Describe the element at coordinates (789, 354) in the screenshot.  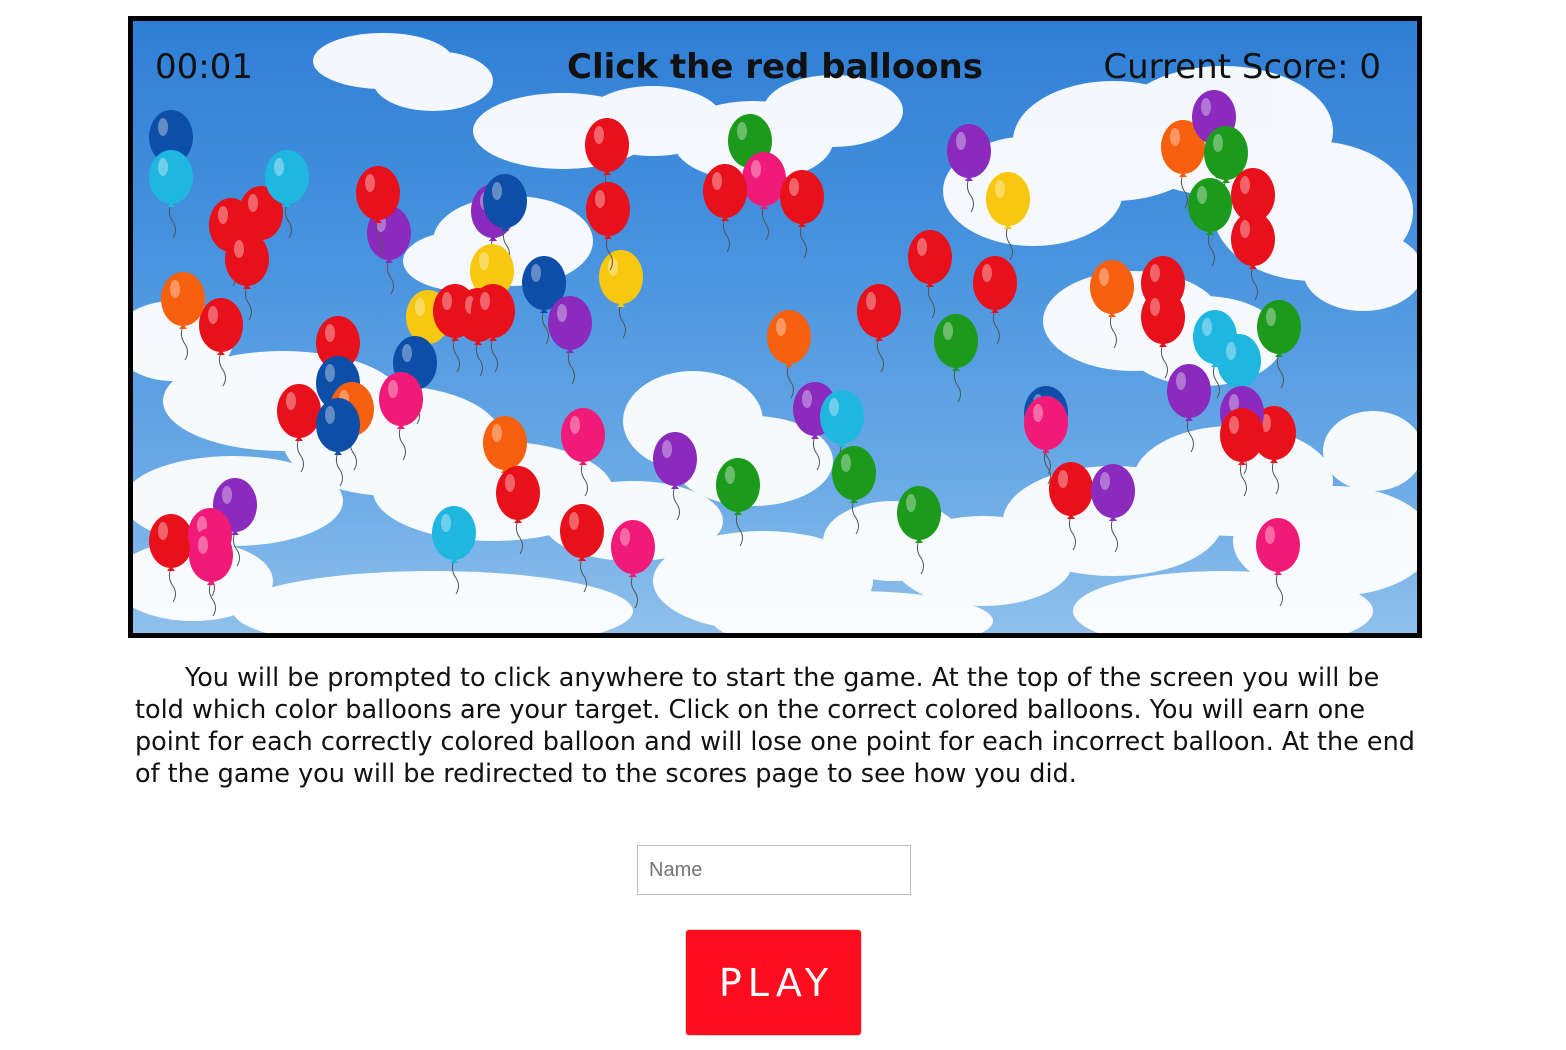
I see `orange-balloon` at that location.